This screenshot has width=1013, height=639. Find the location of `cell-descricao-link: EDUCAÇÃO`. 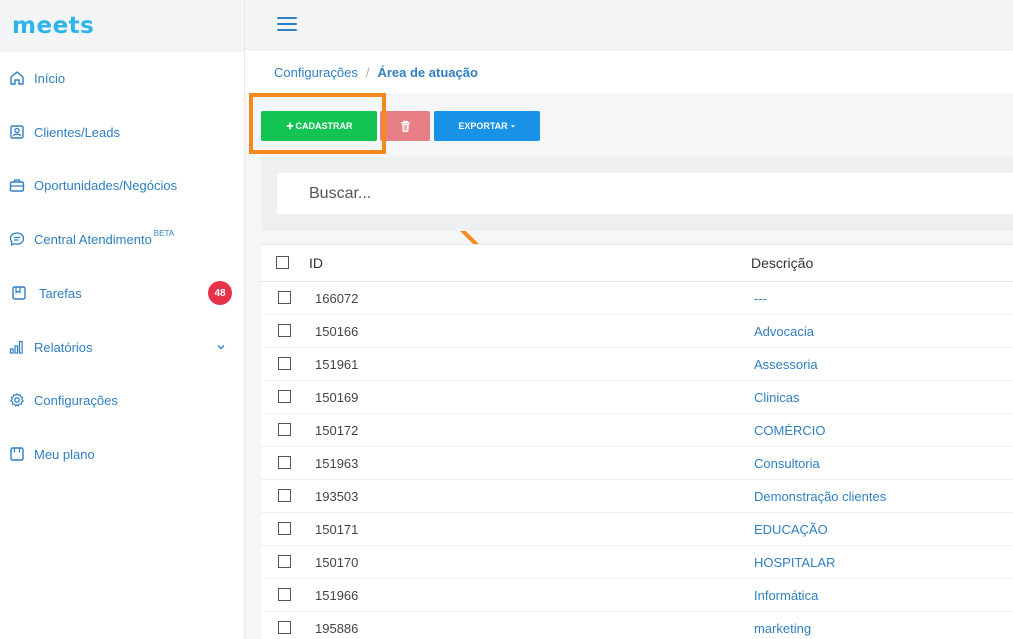

cell-descricao-link: EDUCAÇÃO is located at coordinates (791, 529).